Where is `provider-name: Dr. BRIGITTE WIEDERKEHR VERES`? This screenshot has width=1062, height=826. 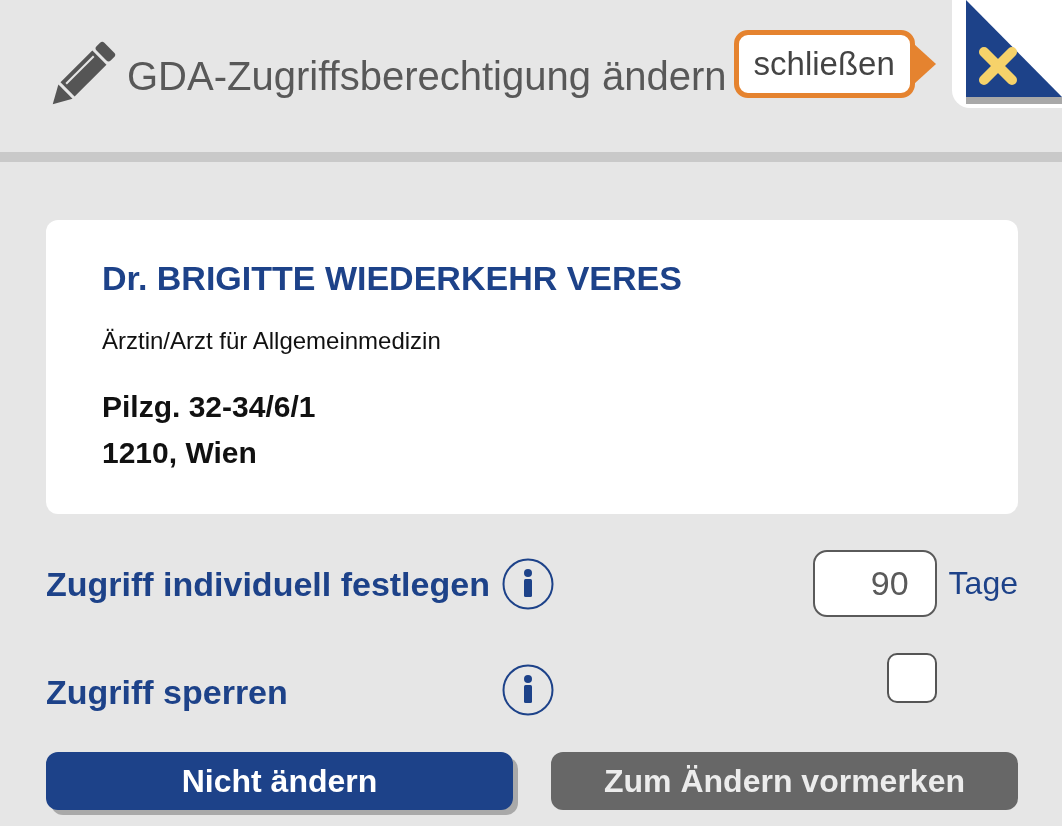
provider-name: Dr. BRIGITTE WIEDERKEHR VERES is located at coordinates (392, 278).